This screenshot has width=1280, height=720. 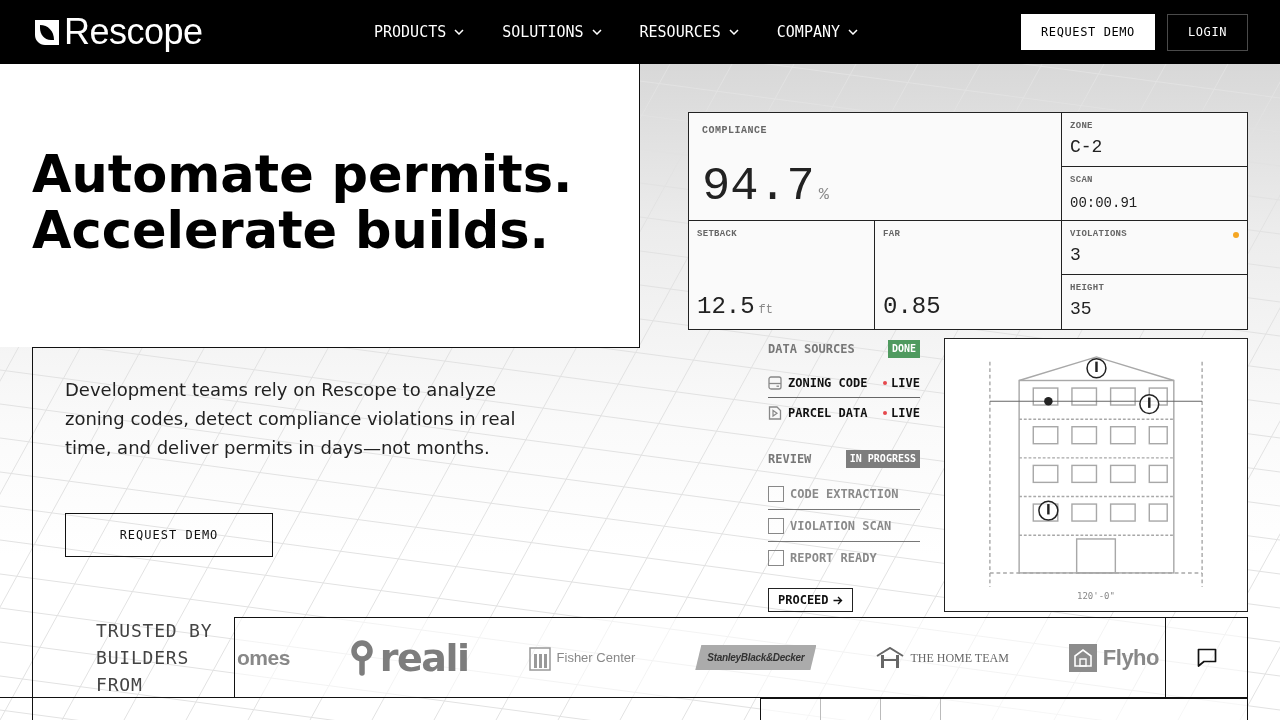 What do you see at coordinates (717, 234) in the screenshot?
I see `metric-label: SETBACK` at bounding box center [717, 234].